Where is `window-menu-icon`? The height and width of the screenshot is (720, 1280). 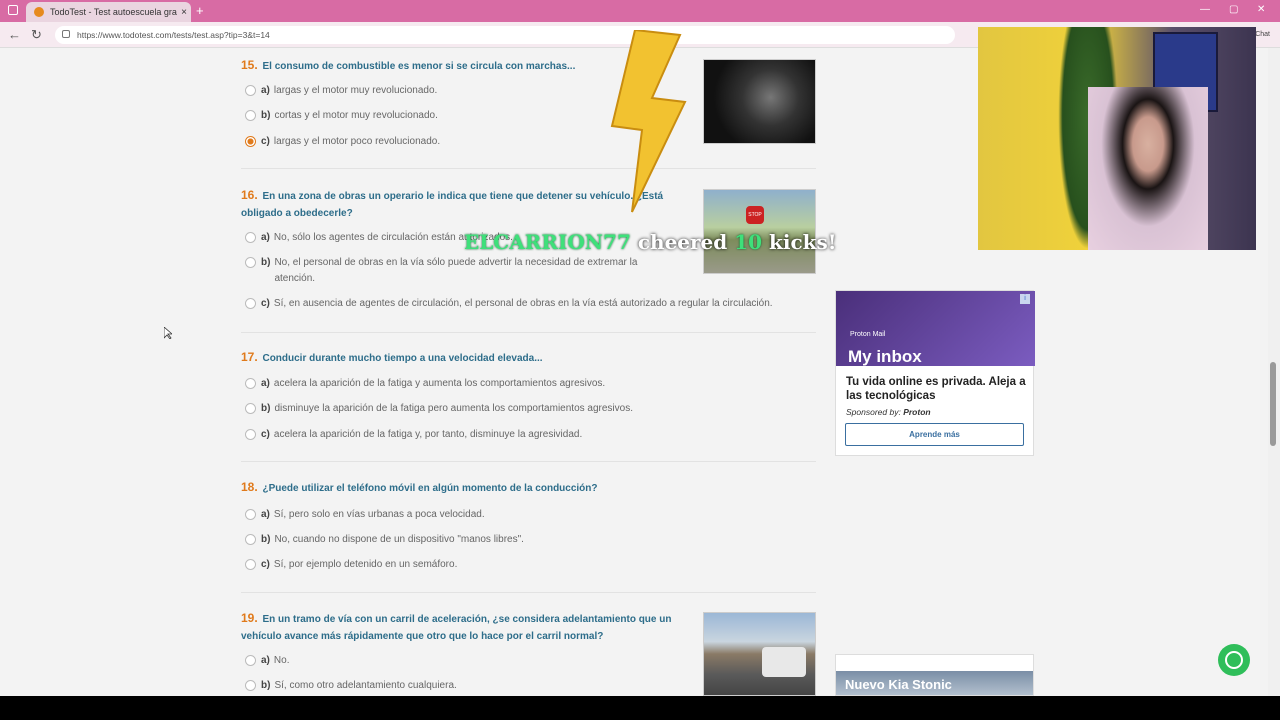
window-menu-icon is located at coordinates (13, 10).